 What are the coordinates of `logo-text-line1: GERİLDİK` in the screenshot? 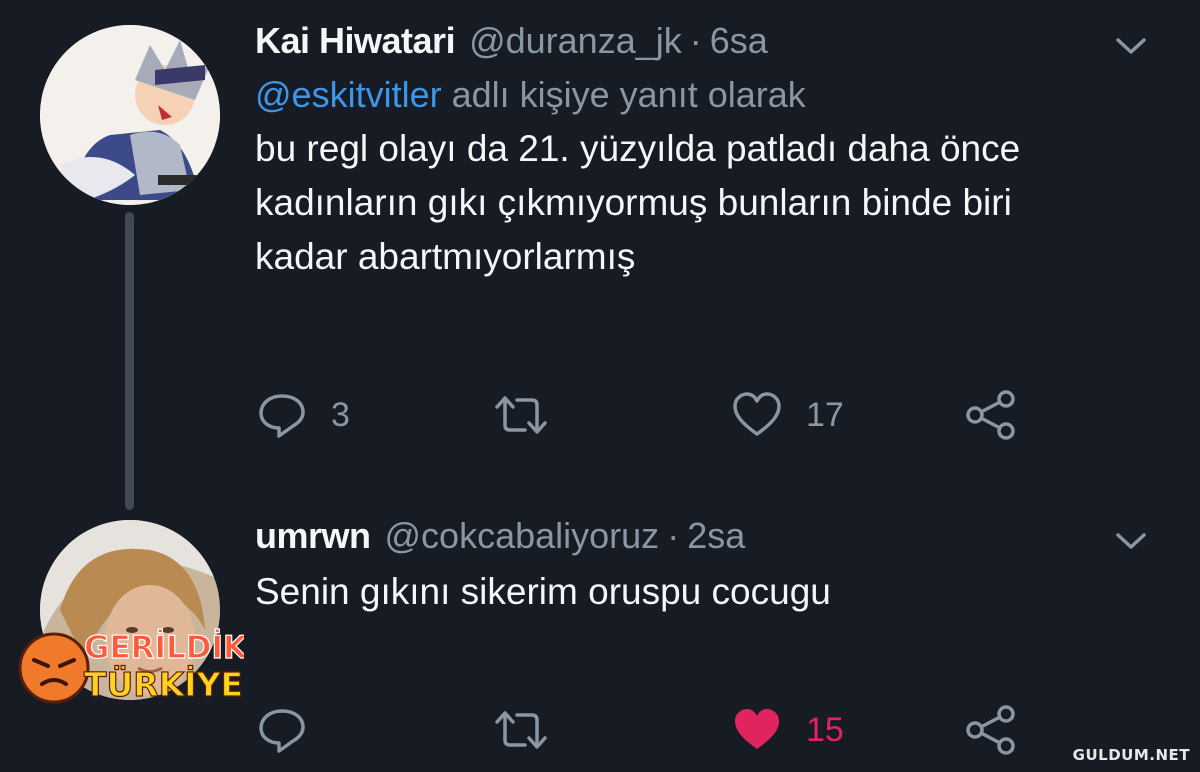 It's located at (164, 648).